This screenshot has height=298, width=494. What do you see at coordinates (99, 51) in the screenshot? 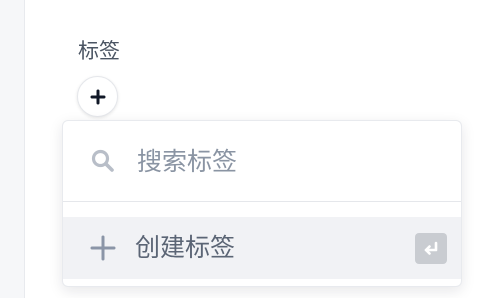
I see `tags-field-label: 标签` at bounding box center [99, 51].